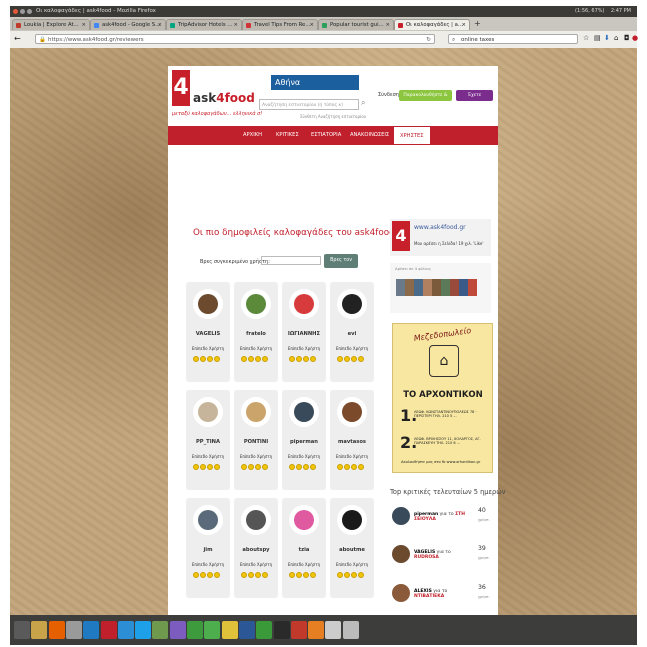  Describe the element at coordinates (429, 596) in the screenshot. I see `review-restaurant: ΝΤΙΒΑΤΙΕΚΑ` at that location.